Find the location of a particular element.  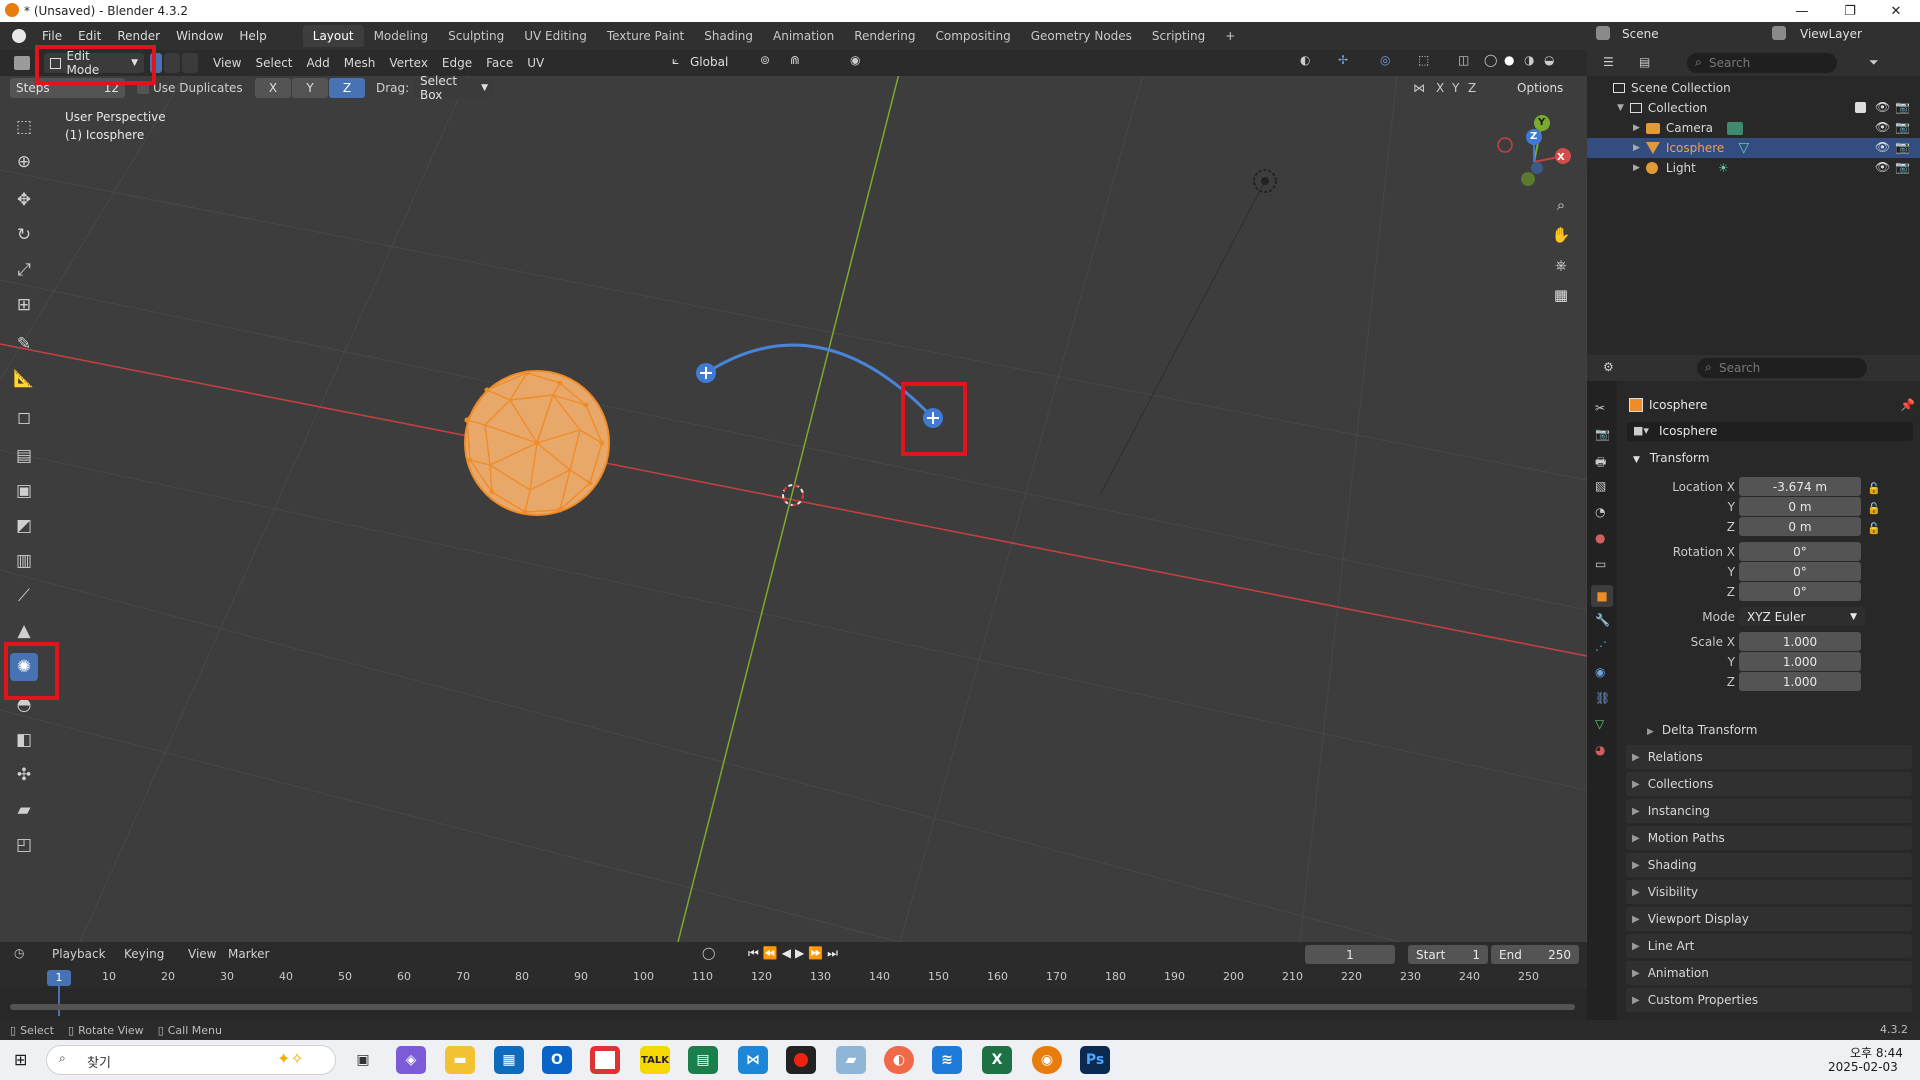

shrink-fatten-tool-icon: ✣ is located at coordinates (24, 775).